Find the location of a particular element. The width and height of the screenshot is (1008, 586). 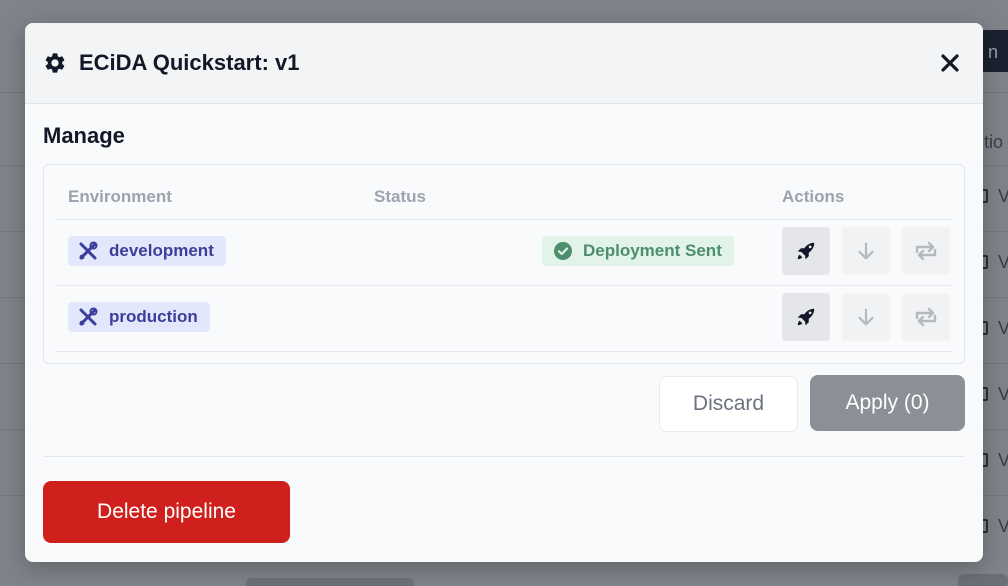

status-text: Deployment Sent is located at coordinates (652, 250).